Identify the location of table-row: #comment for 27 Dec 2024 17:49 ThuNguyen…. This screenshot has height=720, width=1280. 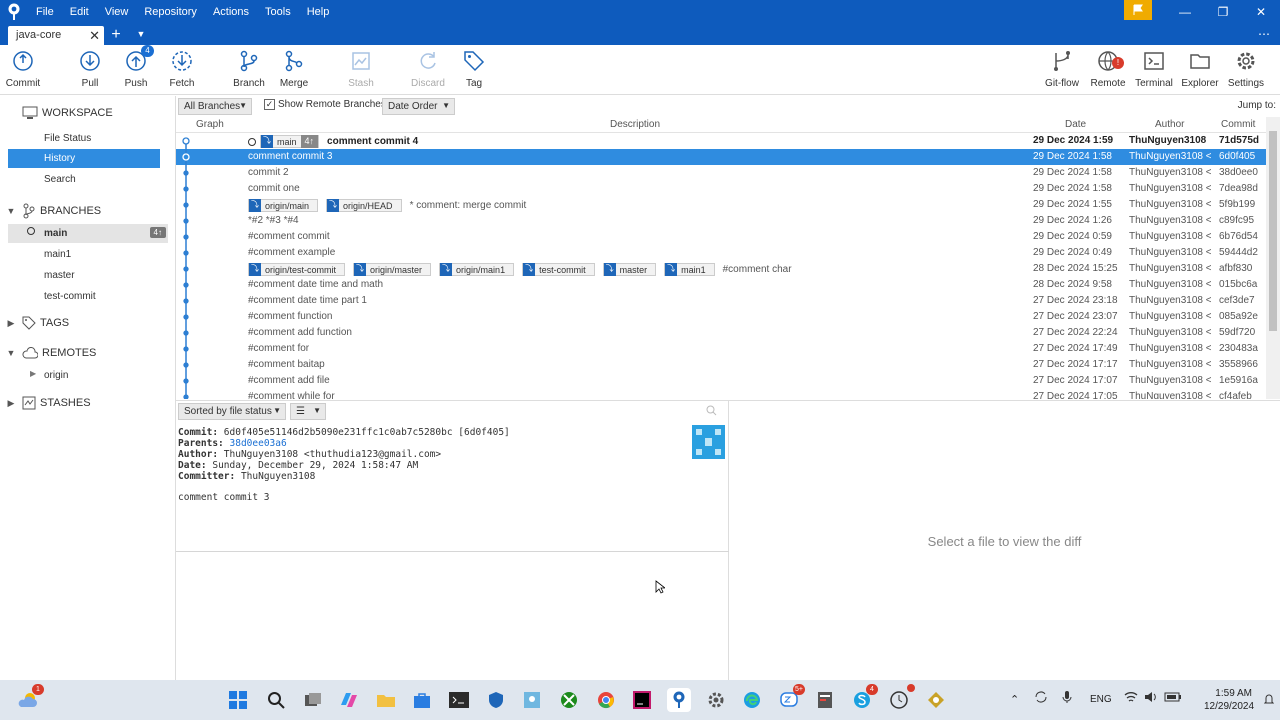
(721, 349).